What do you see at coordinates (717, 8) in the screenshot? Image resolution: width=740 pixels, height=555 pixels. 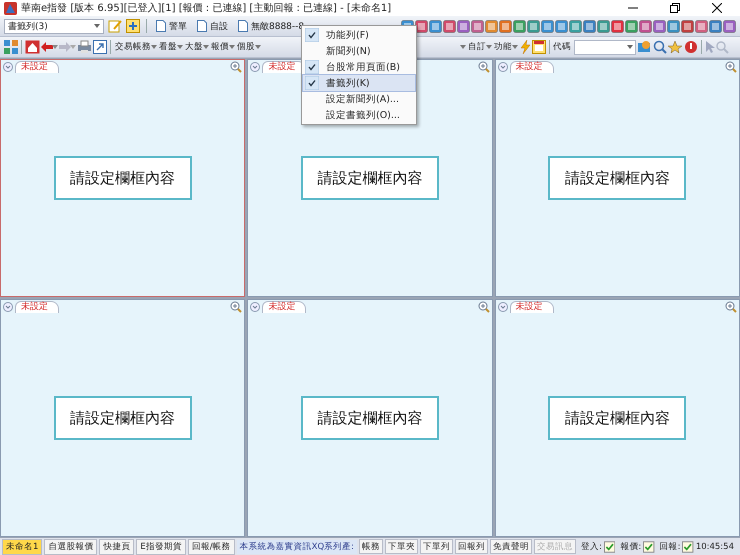 I see `close-icon` at bounding box center [717, 8].